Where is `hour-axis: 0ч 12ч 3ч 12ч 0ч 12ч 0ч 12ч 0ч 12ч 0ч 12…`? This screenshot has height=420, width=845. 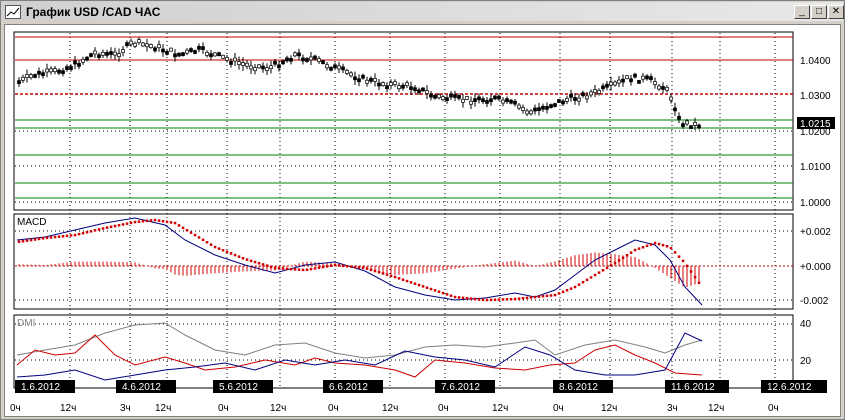
hour-axis: 0ч 12ч 3ч 12ч 0ч 12ч 0ч 12ч 0ч 12ч 0ч 12… is located at coordinates (394, 408).